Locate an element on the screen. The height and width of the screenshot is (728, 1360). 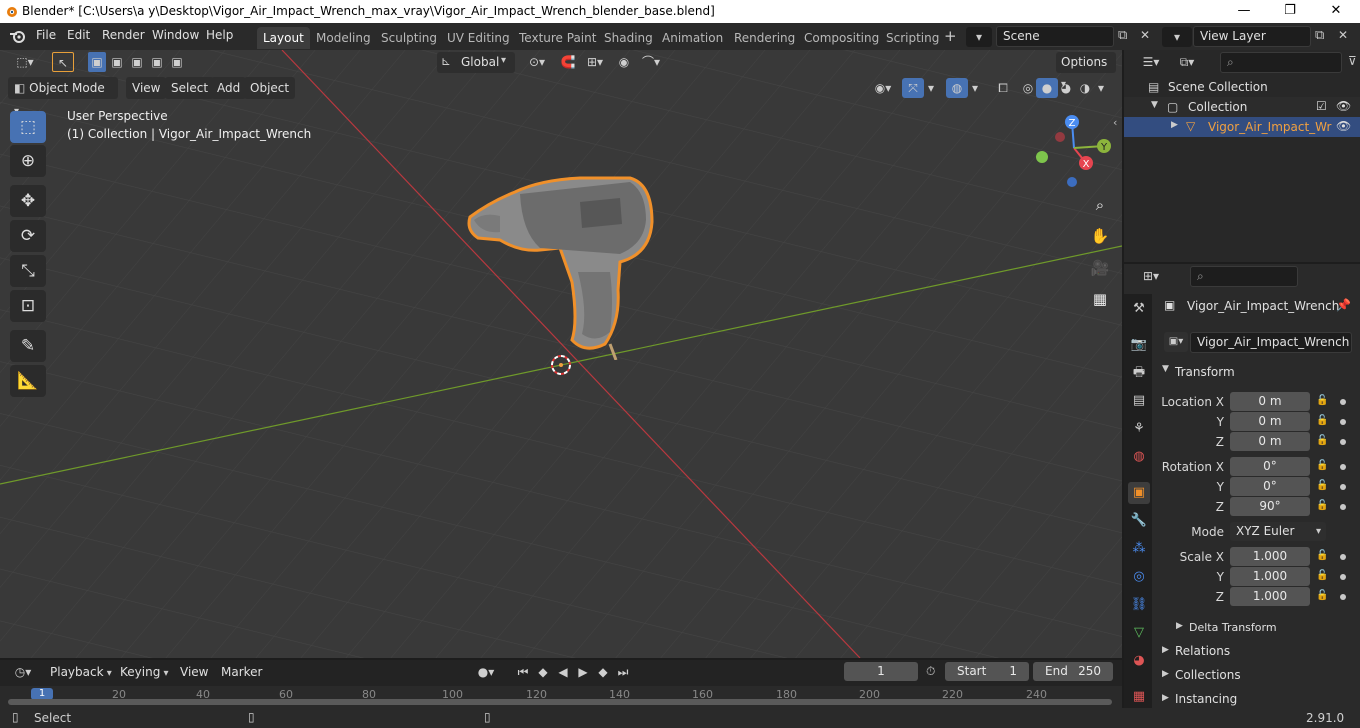
camera-view-icon: 🎥 is located at coordinates (1100, 268).